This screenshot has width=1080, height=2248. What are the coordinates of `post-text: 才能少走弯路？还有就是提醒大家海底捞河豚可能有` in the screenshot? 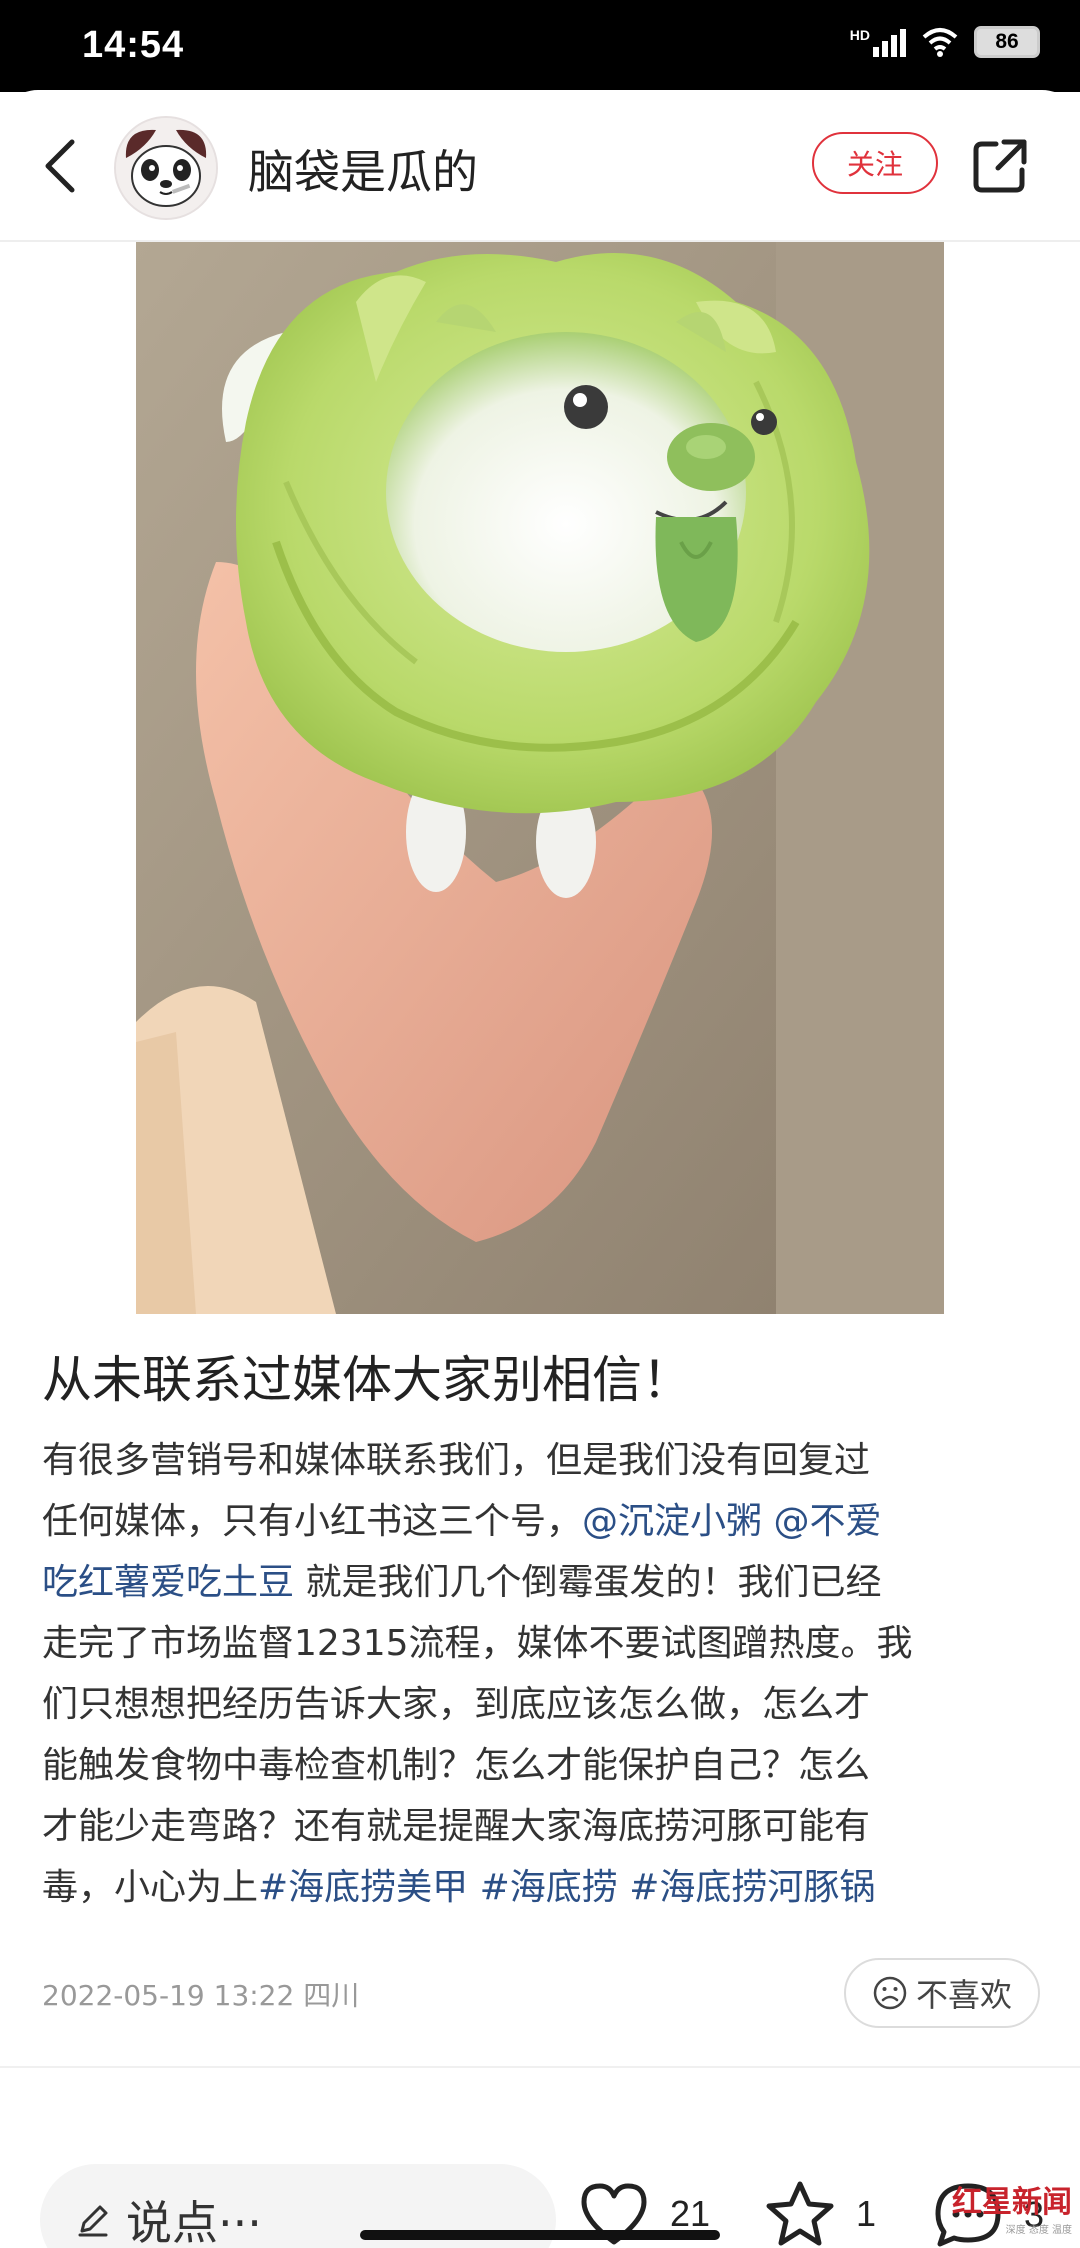 It's located at (456, 1826).